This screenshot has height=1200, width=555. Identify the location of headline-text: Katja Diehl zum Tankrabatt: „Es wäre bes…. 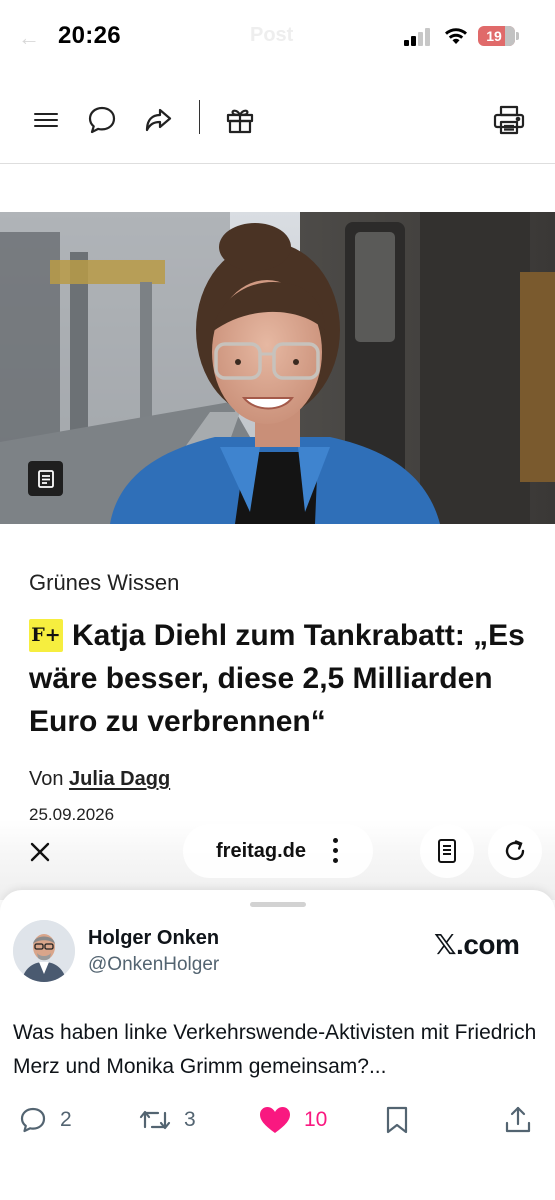
(277, 678).